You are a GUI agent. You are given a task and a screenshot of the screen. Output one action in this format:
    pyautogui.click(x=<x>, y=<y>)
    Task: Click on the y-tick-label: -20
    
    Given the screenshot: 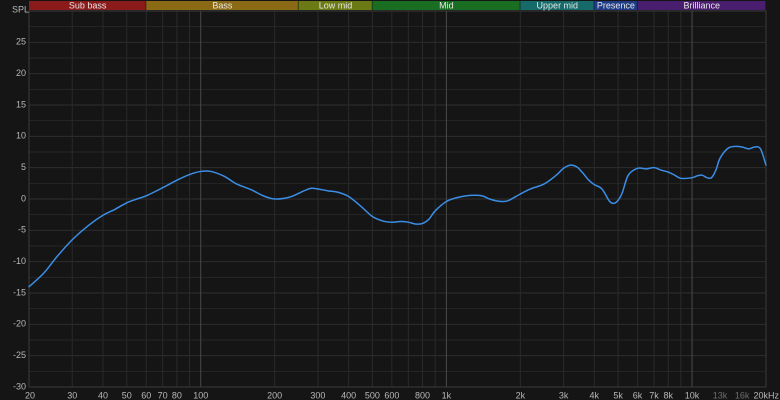 What is the action you would take?
    pyautogui.click(x=19, y=324)
    